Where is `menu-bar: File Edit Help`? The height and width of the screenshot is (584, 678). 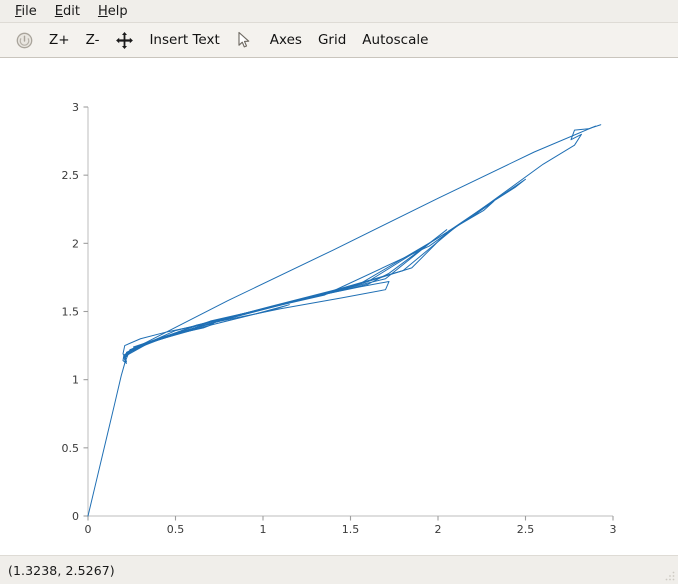
menu-bar: File Edit Help is located at coordinates (339, 11).